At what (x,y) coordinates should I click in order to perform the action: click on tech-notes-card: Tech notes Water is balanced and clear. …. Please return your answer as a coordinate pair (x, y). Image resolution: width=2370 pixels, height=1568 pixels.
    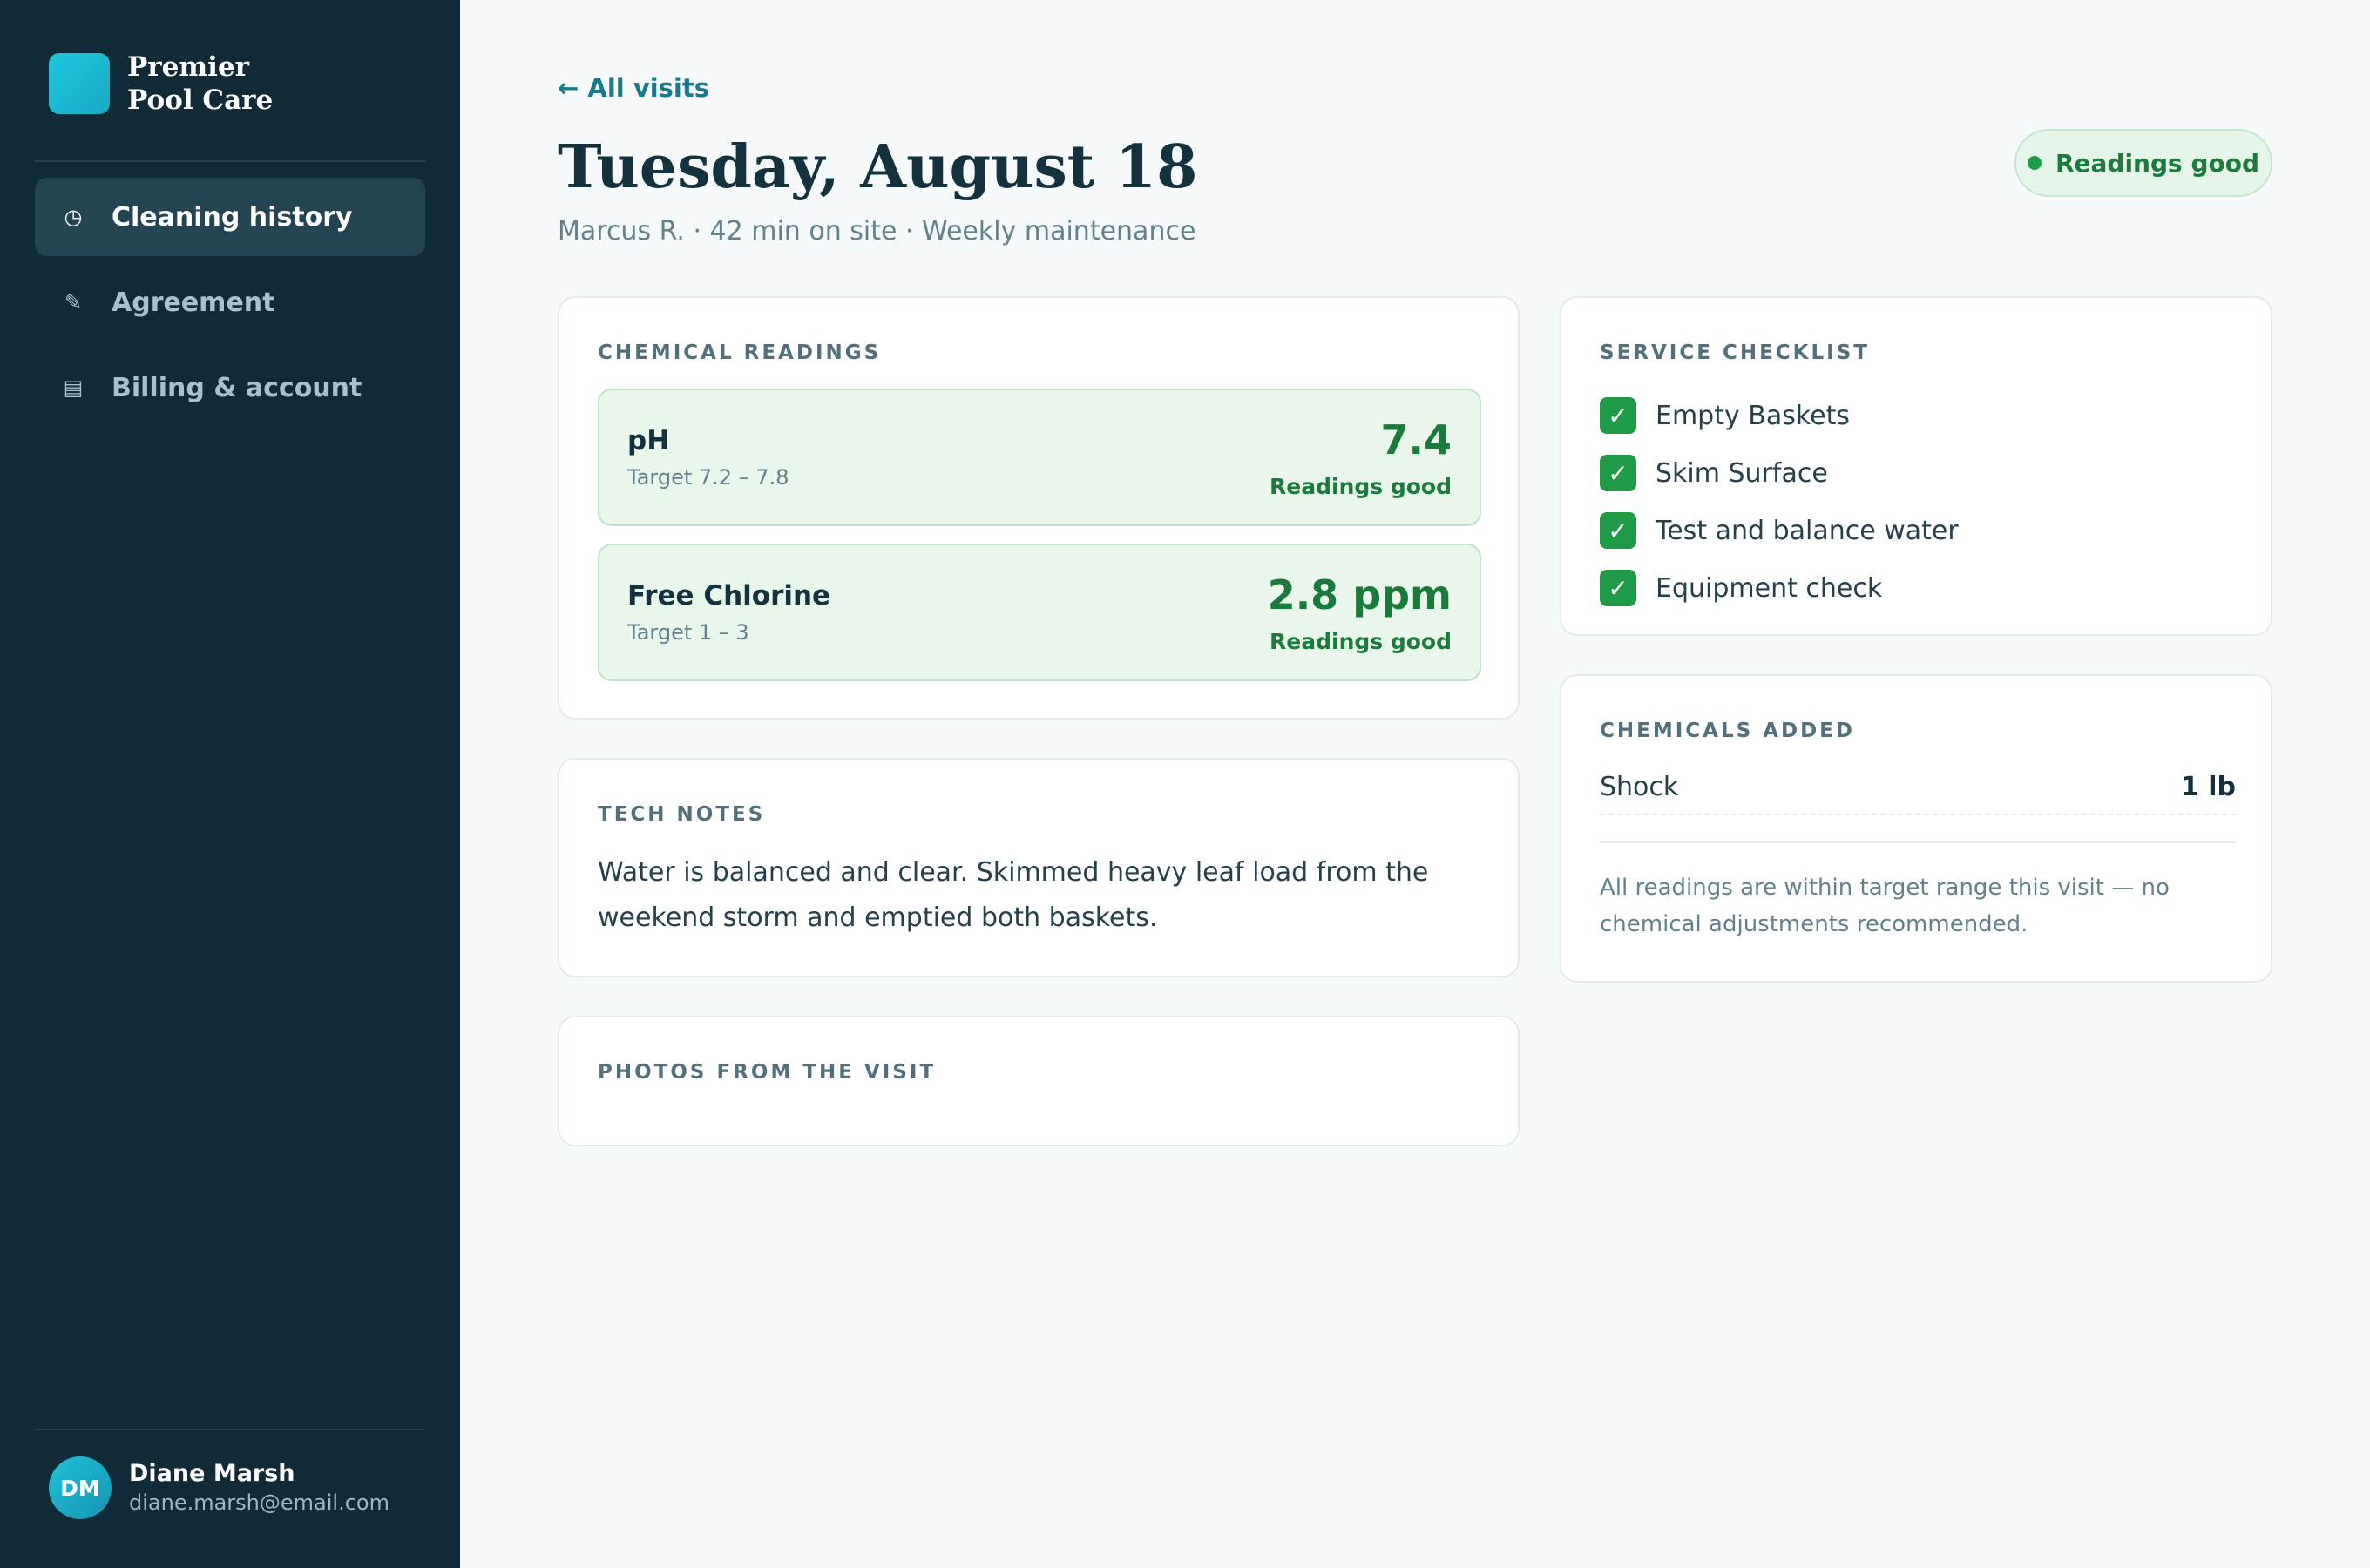
    Looking at the image, I should click on (1039, 867).